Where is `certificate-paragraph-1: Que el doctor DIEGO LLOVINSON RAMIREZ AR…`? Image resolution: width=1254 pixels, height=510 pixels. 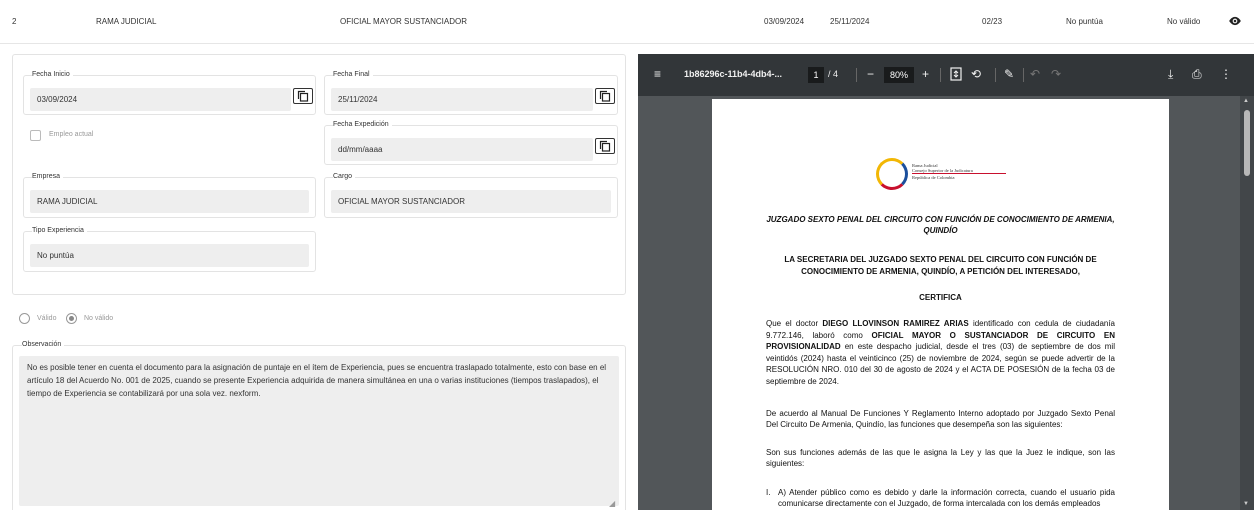
certificate-paragraph-1: Que el doctor DIEGO LLOVINSON RAMIREZ AR… is located at coordinates (940, 352).